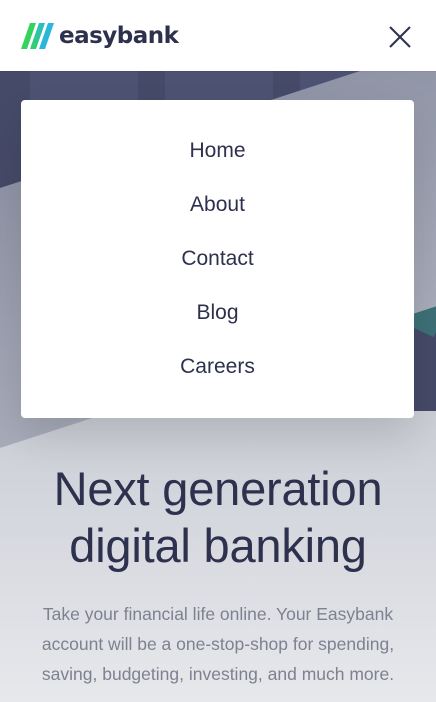  What do you see at coordinates (217, 218) in the screenshot?
I see `nav-item-about: About` at bounding box center [217, 218].